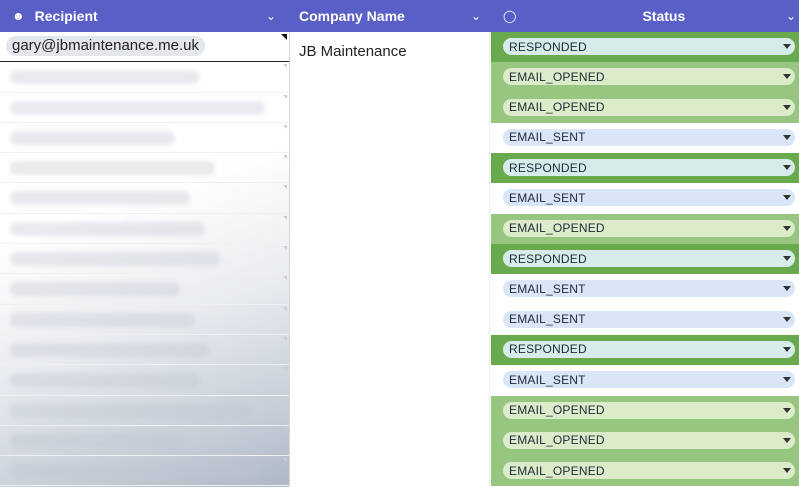  I want to click on recipient-cell: gary@jbmaintenance.me.uk, so click(144, 47).